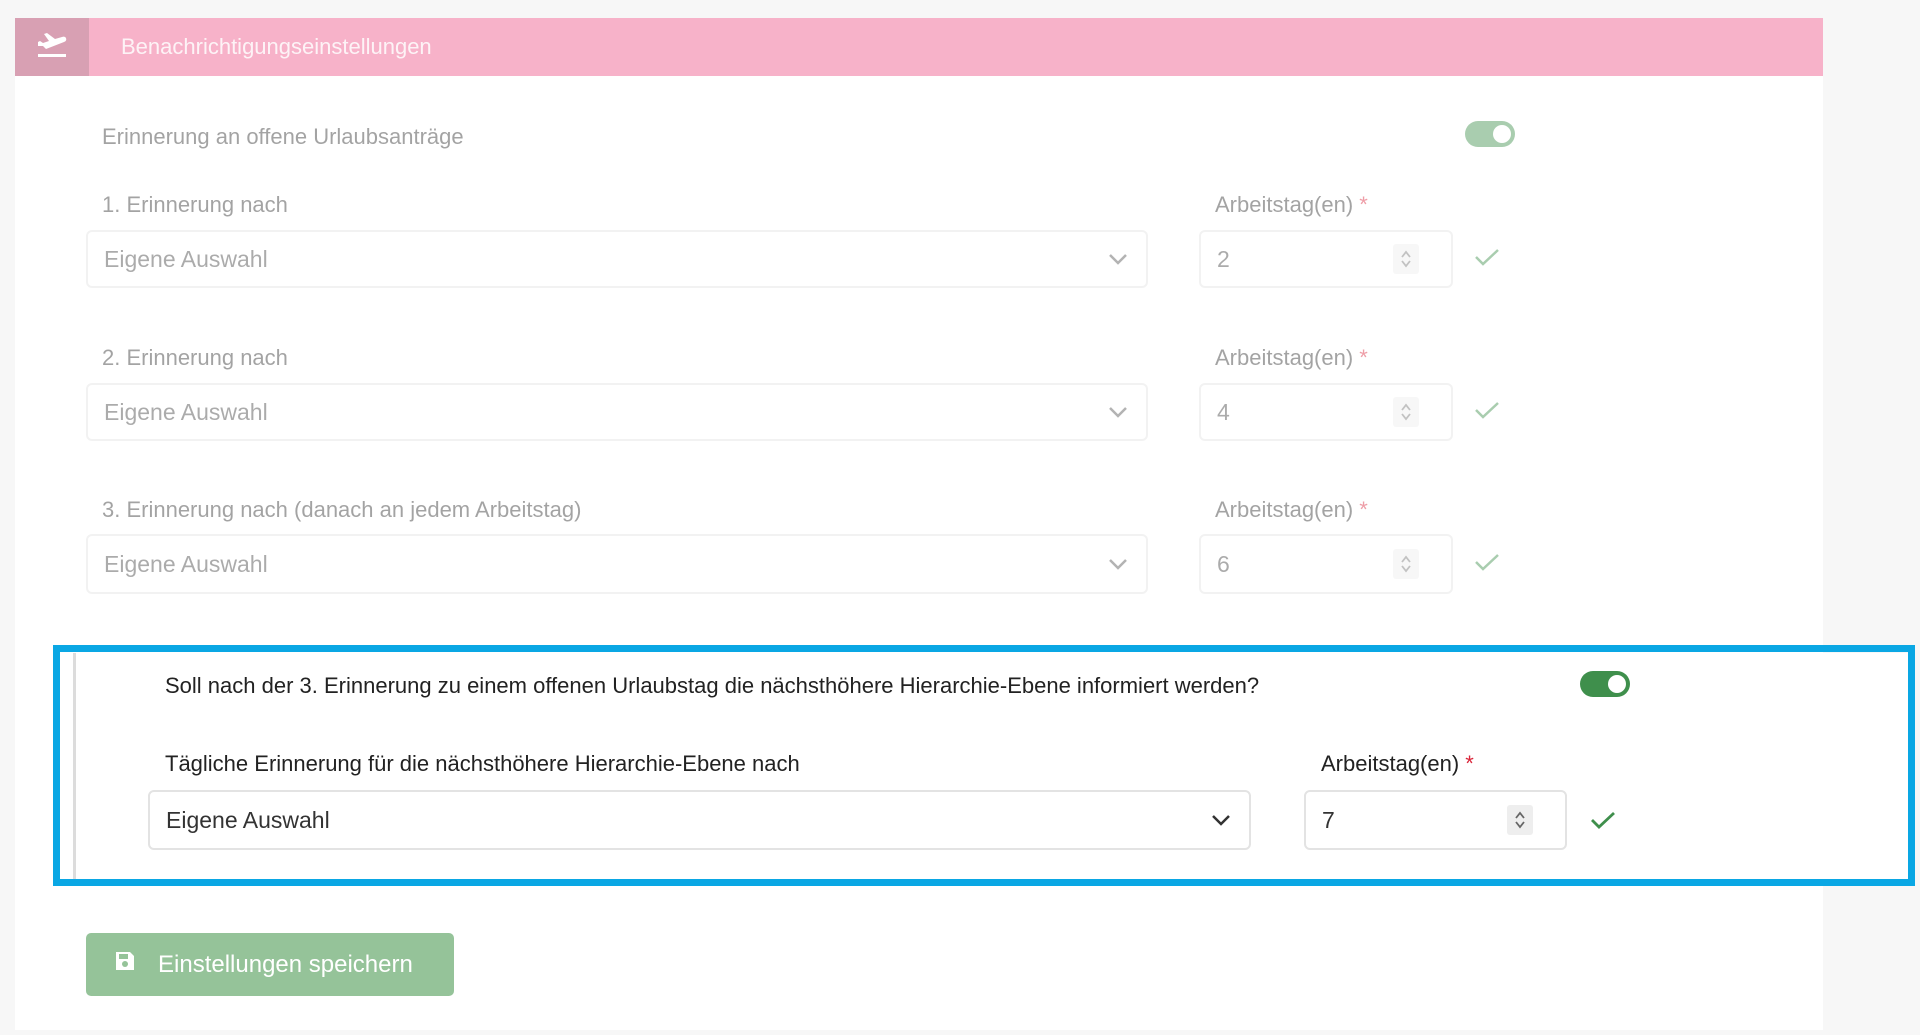 The height and width of the screenshot is (1035, 1920). Describe the element at coordinates (1435, 820) in the screenshot. I see `escalation-days-input: 7` at that location.